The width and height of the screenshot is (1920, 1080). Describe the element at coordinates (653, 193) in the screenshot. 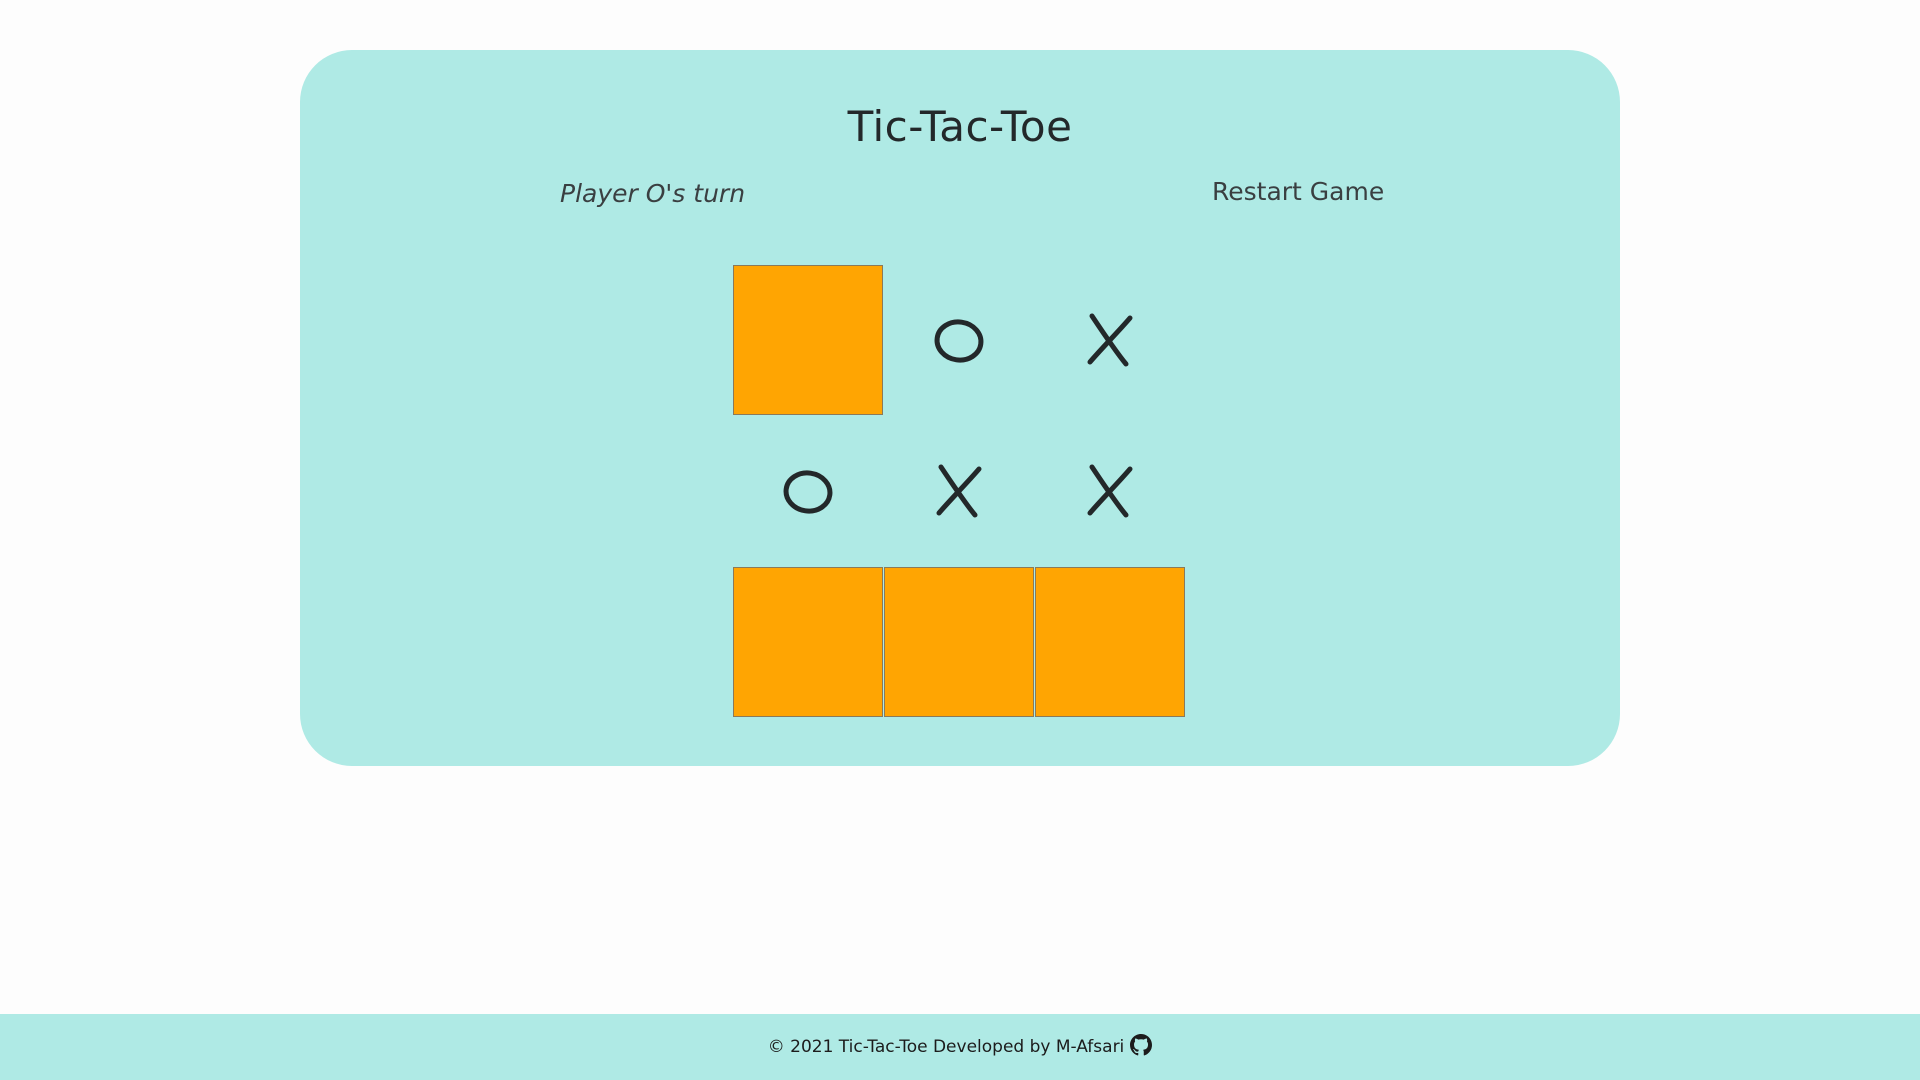

I see `turn-status: Player O's turn` at that location.